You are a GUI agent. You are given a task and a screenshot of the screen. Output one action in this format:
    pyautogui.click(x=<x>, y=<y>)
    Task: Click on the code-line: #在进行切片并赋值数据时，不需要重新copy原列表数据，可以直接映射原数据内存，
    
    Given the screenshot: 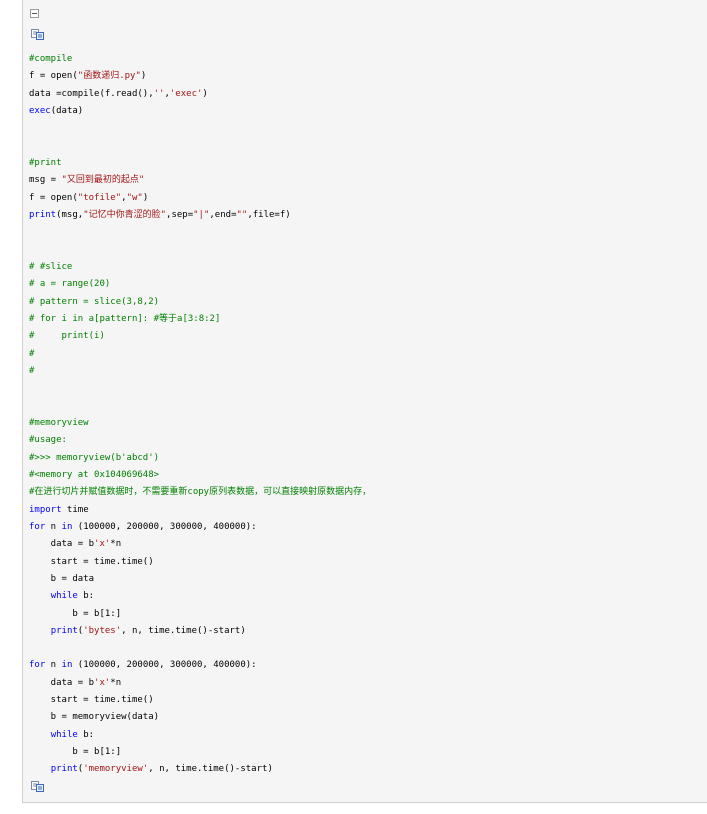 What is the action you would take?
    pyautogui.click(x=200, y=492)
    